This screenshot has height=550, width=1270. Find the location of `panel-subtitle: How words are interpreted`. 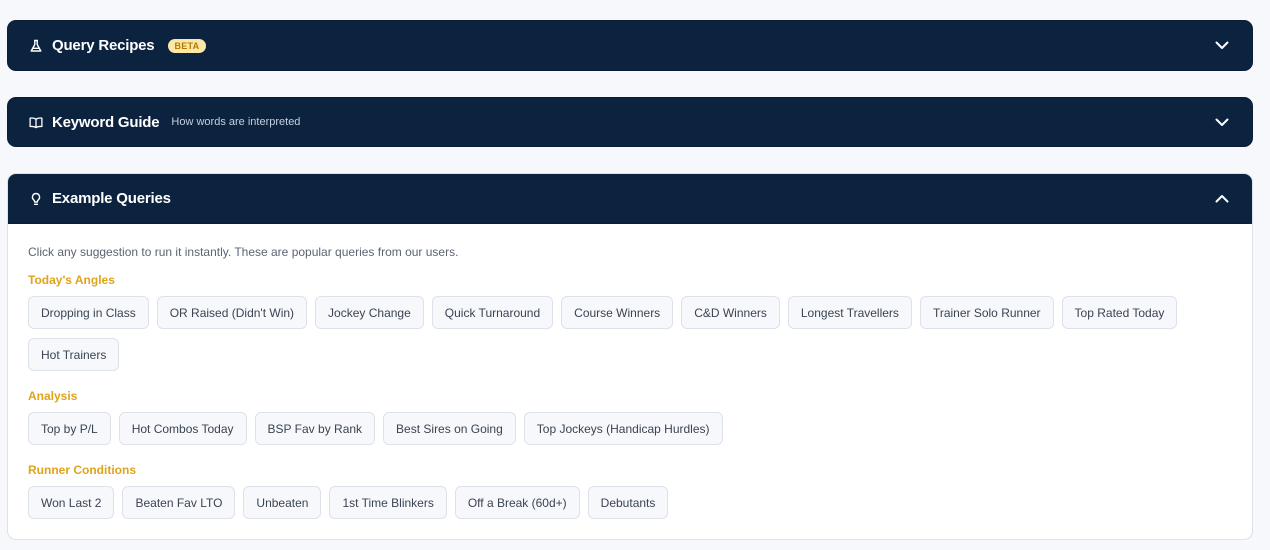

panel-subtitle: How words are interpreted is located at coordinates (236, 122).